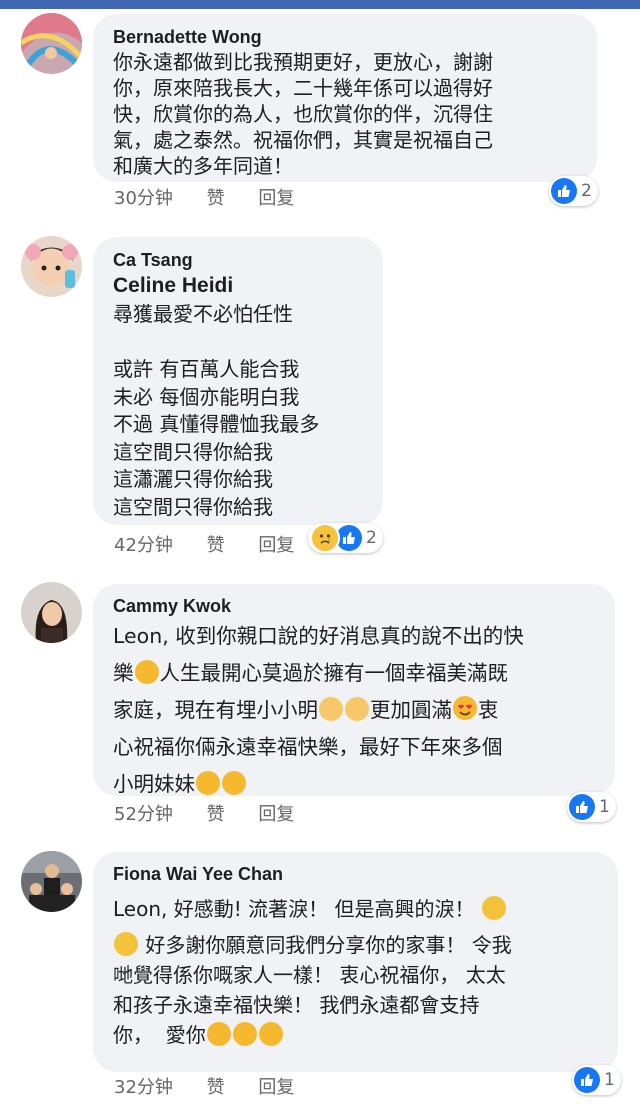 This screenshot has width=640, height=1118. I want to click on heart-eyes-emoji, so click(465, 708).